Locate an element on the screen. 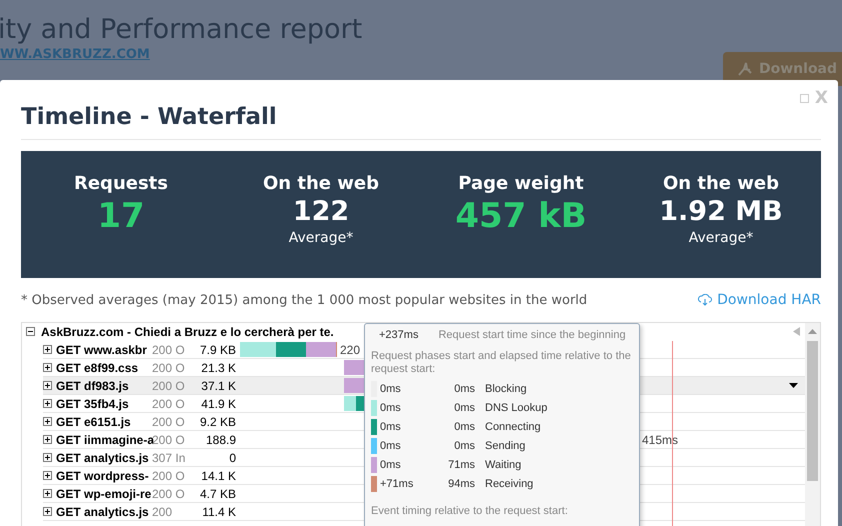 The width and height of the screenshot is (842, 526). request-size: 188.9 is located at coordinates (220, 439).